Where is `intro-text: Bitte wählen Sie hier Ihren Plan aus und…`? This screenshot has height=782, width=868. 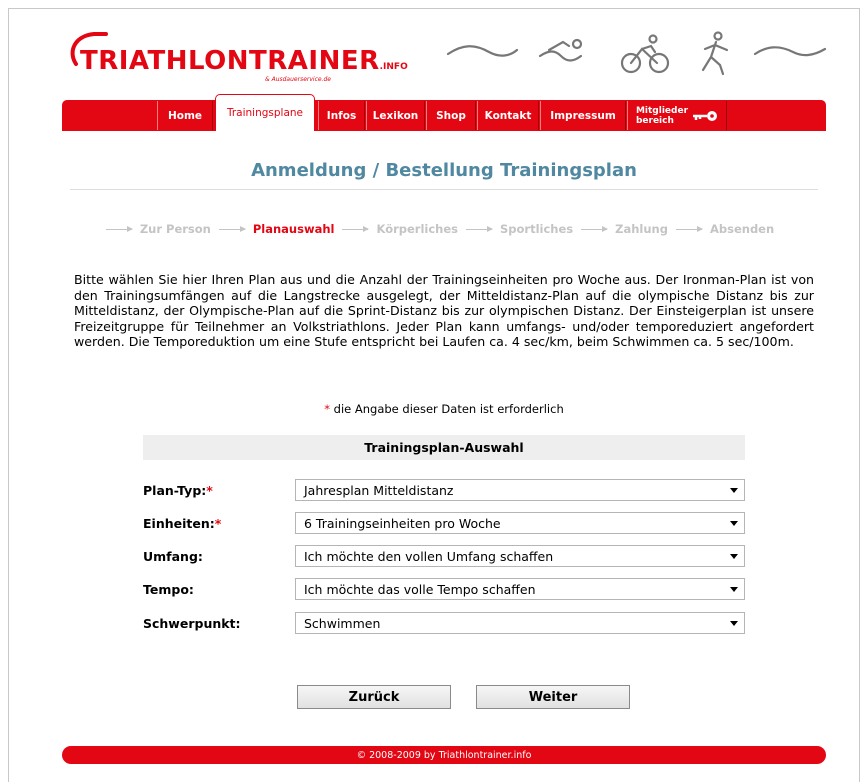 intro-text: Bitte wählen Sie hier Ihren Plan aus und… is located at coordinates (444, 310).